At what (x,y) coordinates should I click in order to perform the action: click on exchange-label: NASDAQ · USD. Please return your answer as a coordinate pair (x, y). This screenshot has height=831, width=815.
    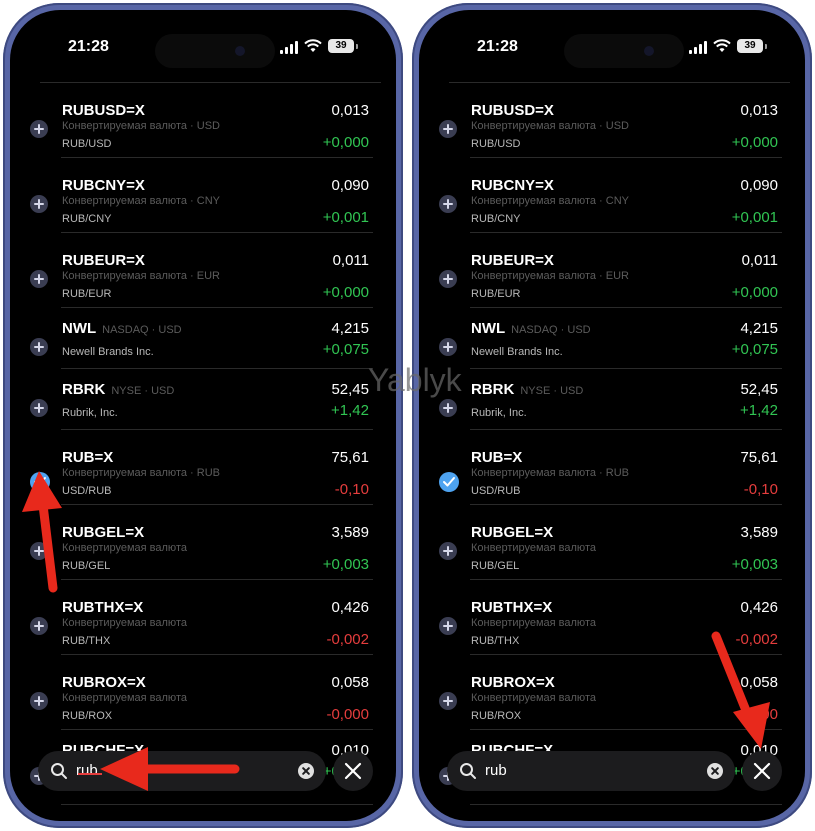
    Looking at the image, I should click on (551, 330).